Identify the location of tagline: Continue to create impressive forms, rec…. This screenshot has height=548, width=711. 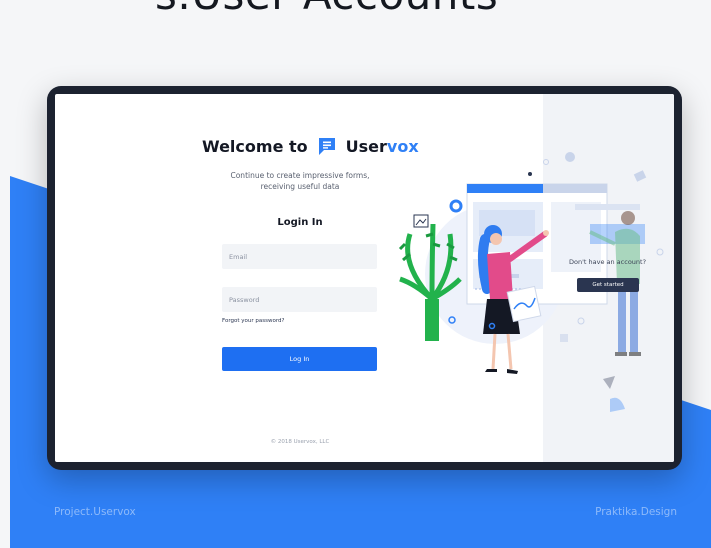
(300, 181).